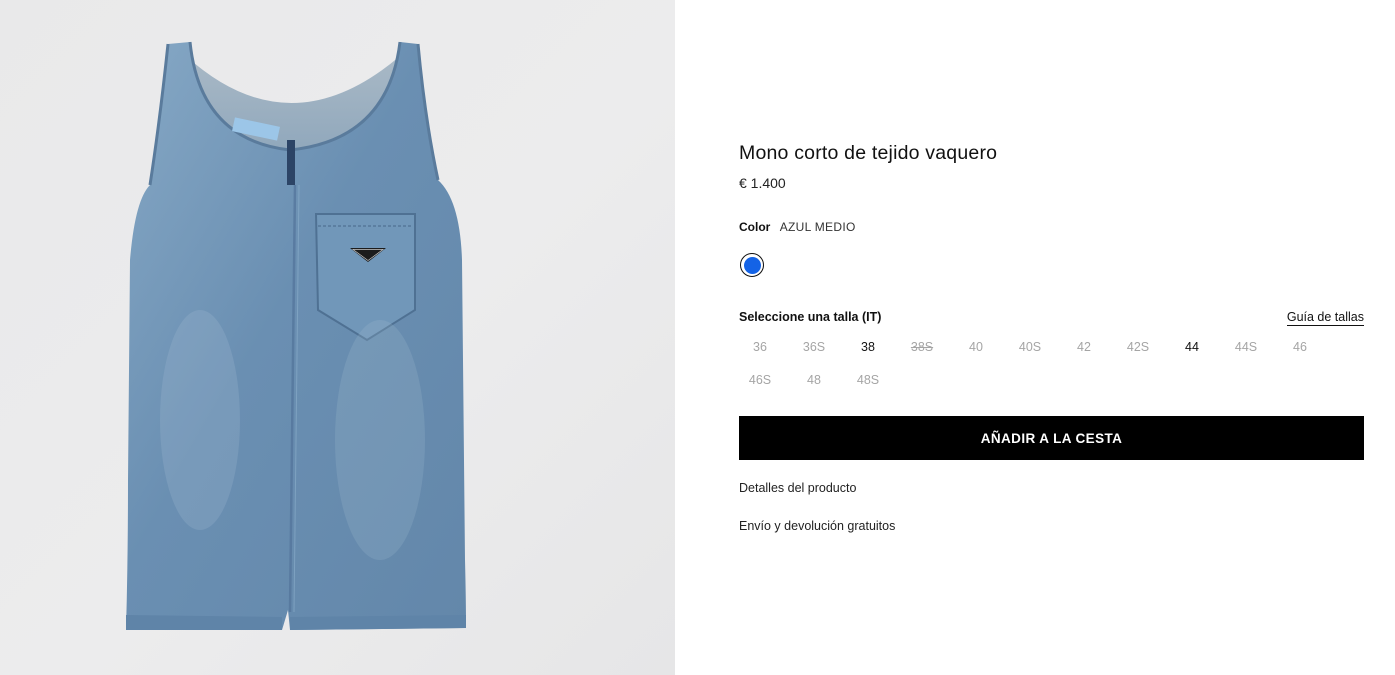 This screenshot has width=1395, height=675. Describe the element at coordinates (1084, 347) in the screenshot. I see `size-option-42: 42` at that location.